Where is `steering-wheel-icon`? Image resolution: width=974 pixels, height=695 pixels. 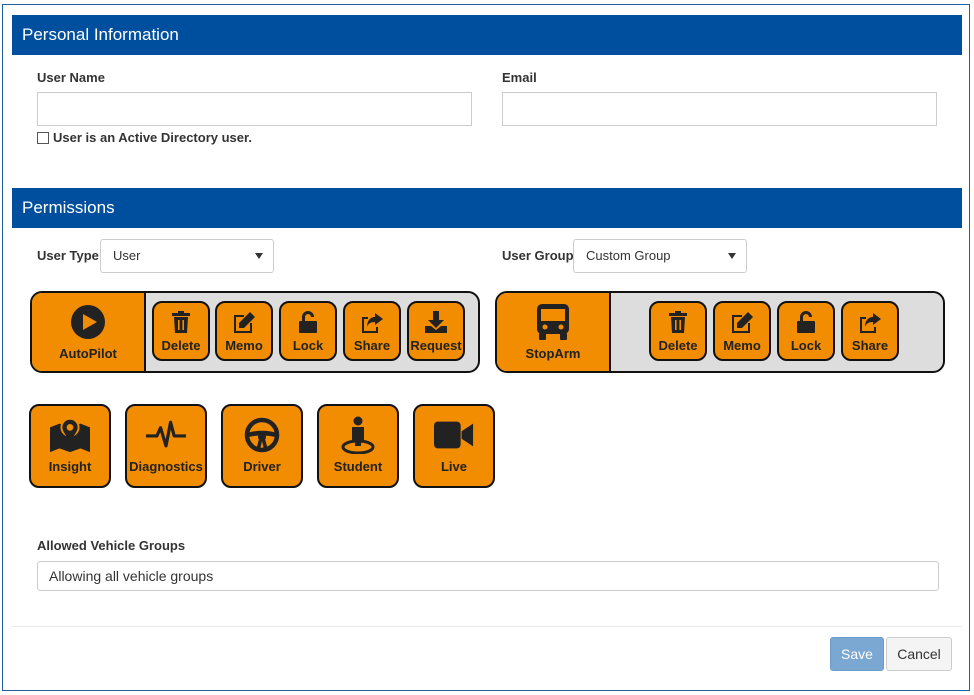
steering-wheel-icon is located at coordinates (262, 435).